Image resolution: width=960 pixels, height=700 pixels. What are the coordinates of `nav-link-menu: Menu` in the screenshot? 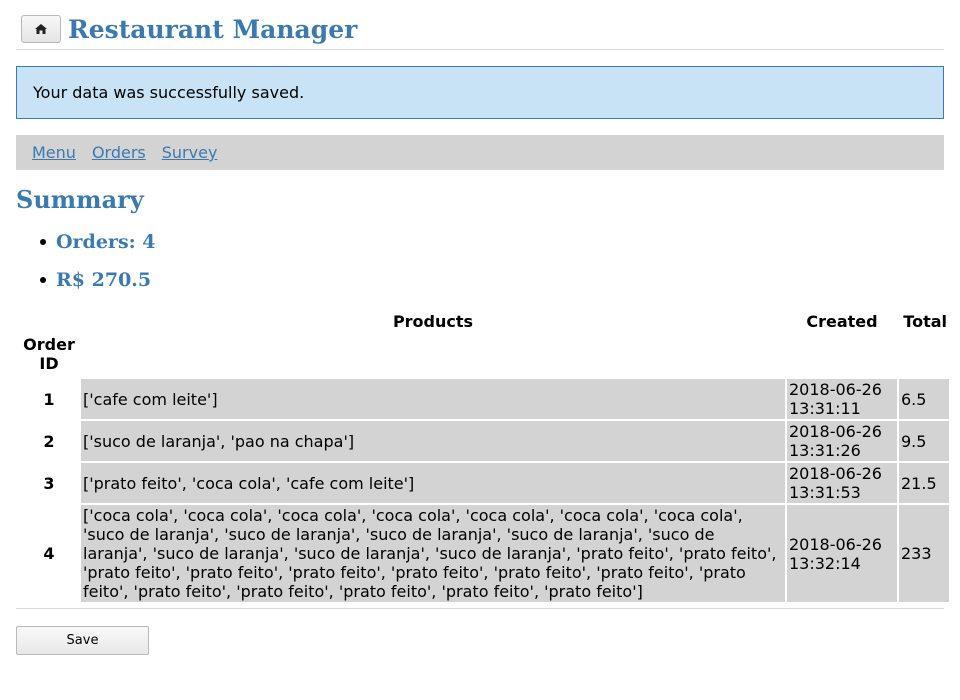 It's located at (54, 152).